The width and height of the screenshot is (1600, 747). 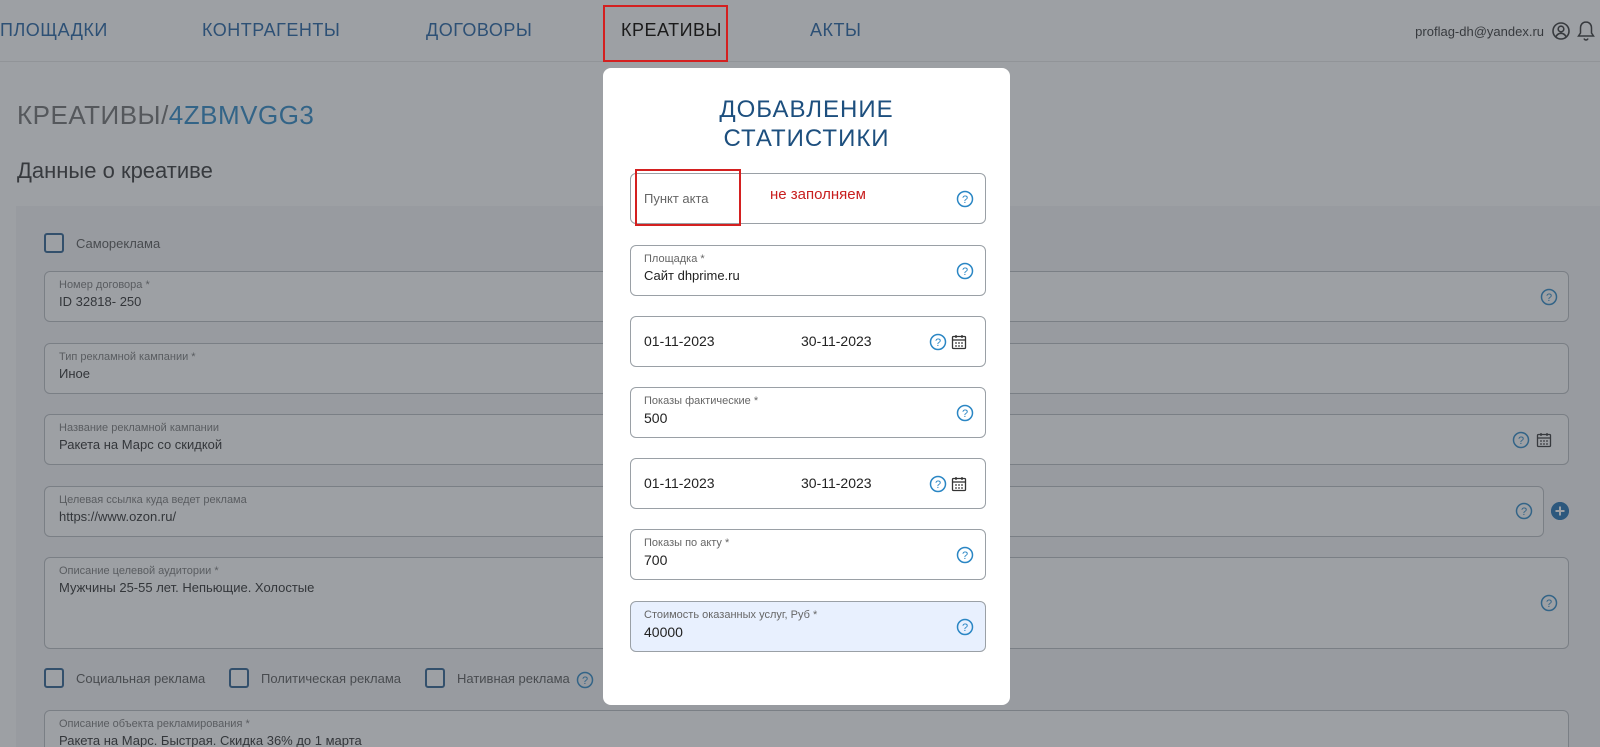 I want to click on field-value: 700, so click(x=656, y=560).